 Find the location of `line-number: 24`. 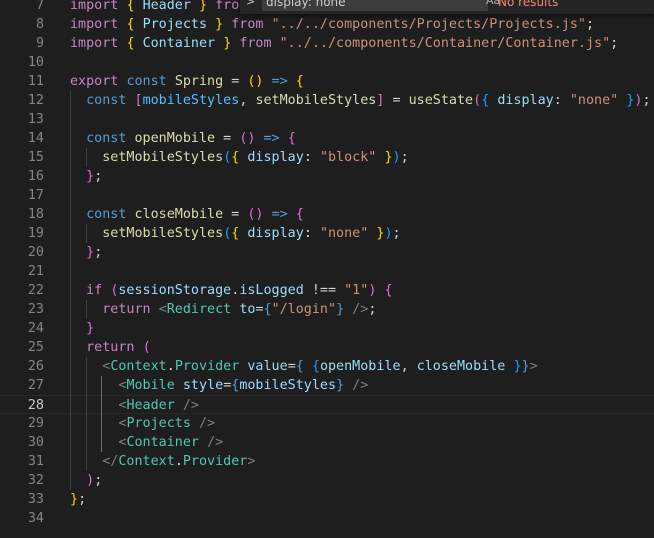

line-number: 24 is located at coordinates (35, 328).